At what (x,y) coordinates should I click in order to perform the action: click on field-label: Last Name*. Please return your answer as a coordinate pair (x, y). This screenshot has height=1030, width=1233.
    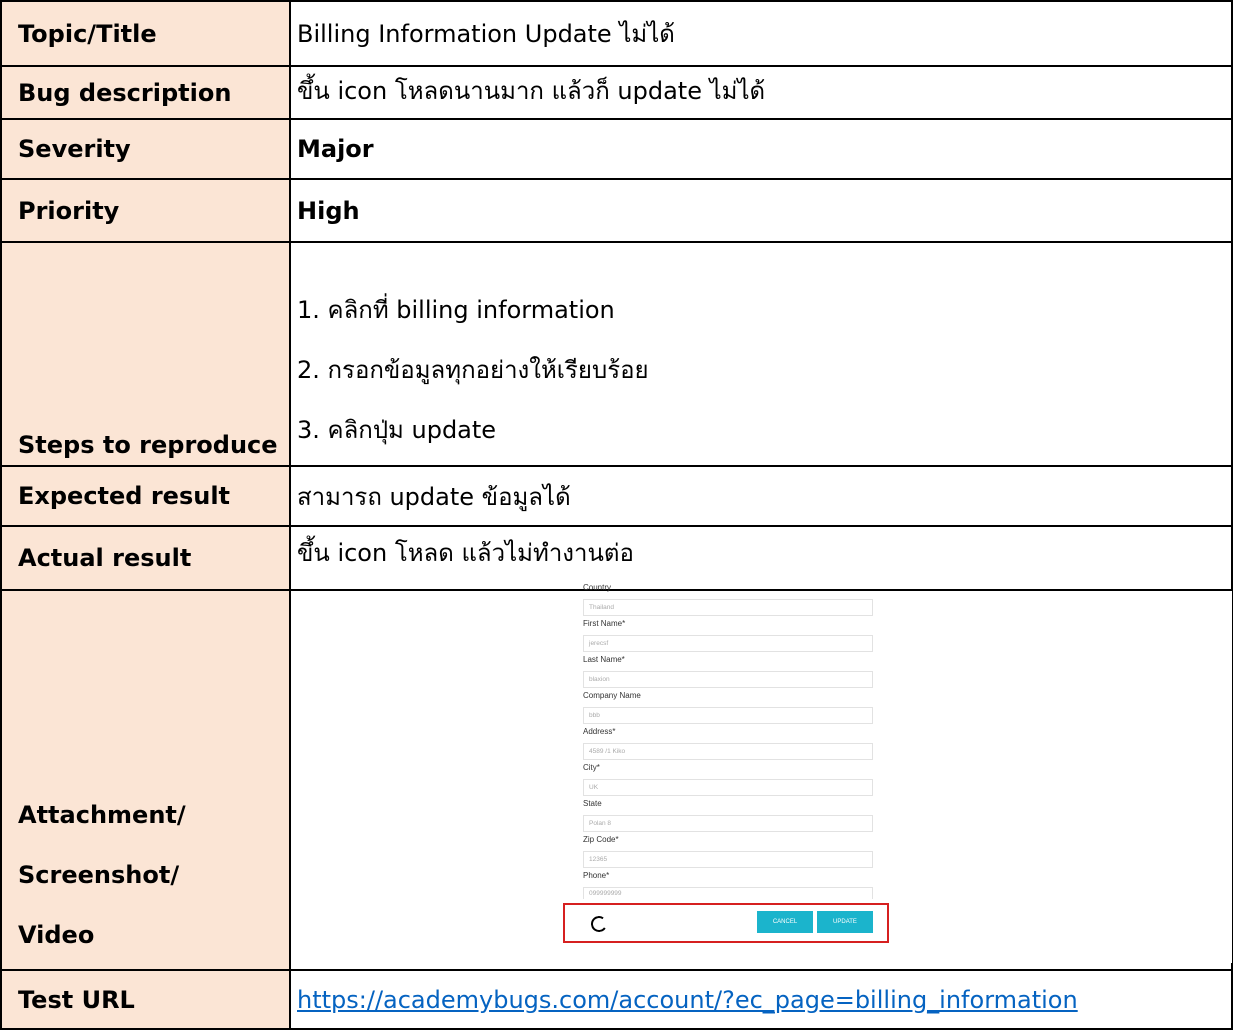
    Looking at the image, I should click on (604, 659).